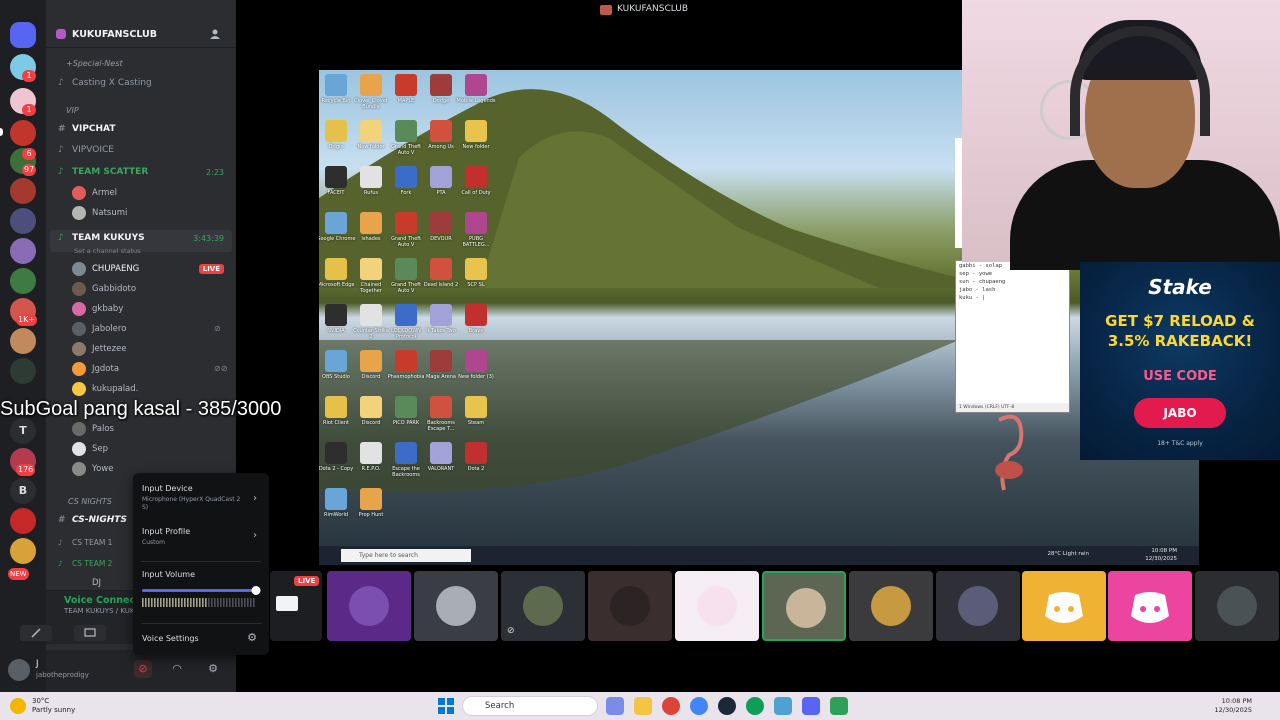 The width and height of the screenshot is (1280, 720). I want to click on user-avatar, so click(19, 670).